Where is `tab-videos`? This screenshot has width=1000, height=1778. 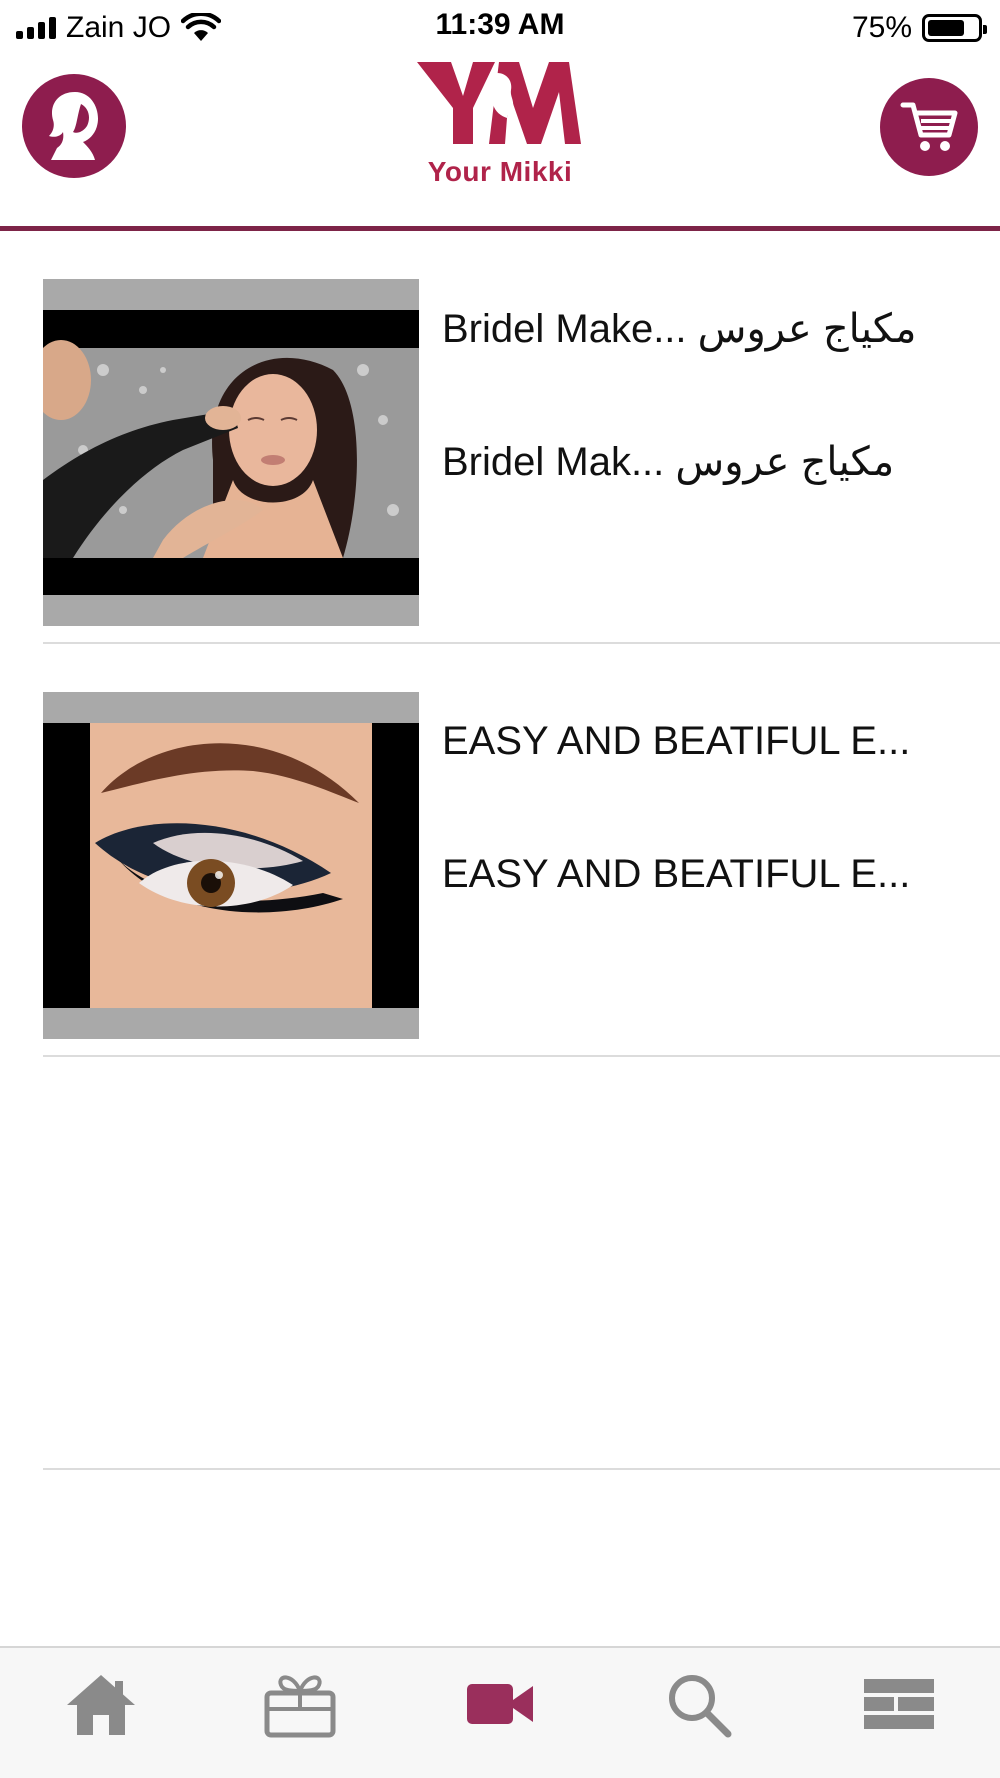
tab-videos is located at coordinates (500, 1704).